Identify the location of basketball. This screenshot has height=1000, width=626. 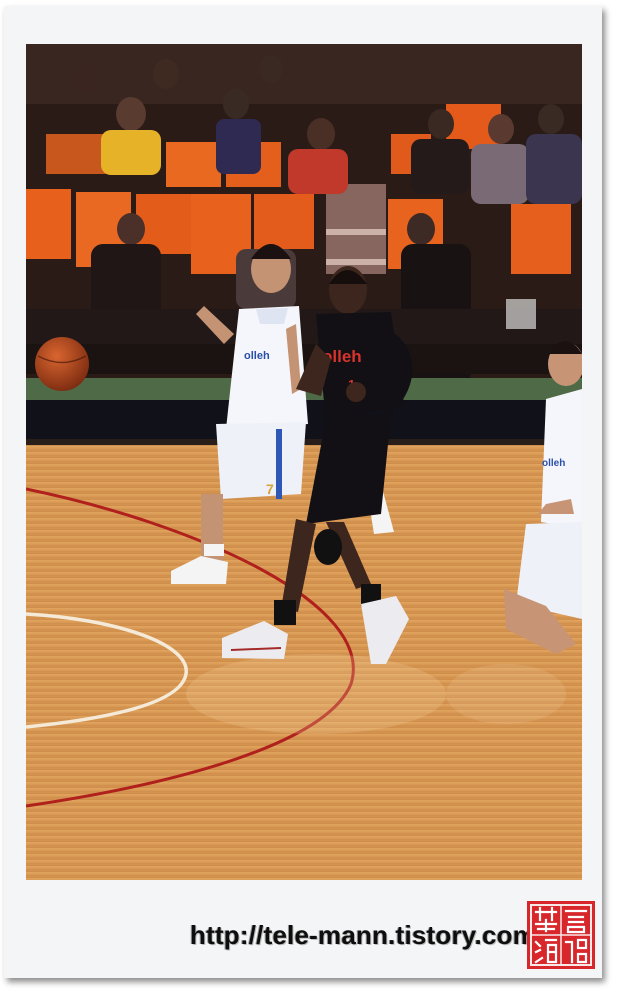
(62, 364).